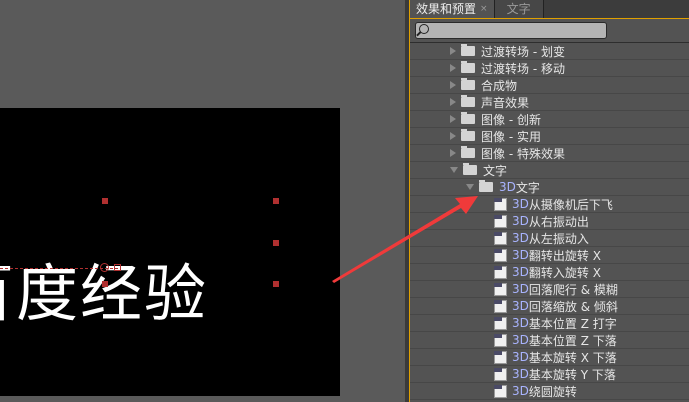  Describe the element at coordinates (523, 68) in the screenshot. I see `folder-label: 过渡转场 - 移动` at that location.